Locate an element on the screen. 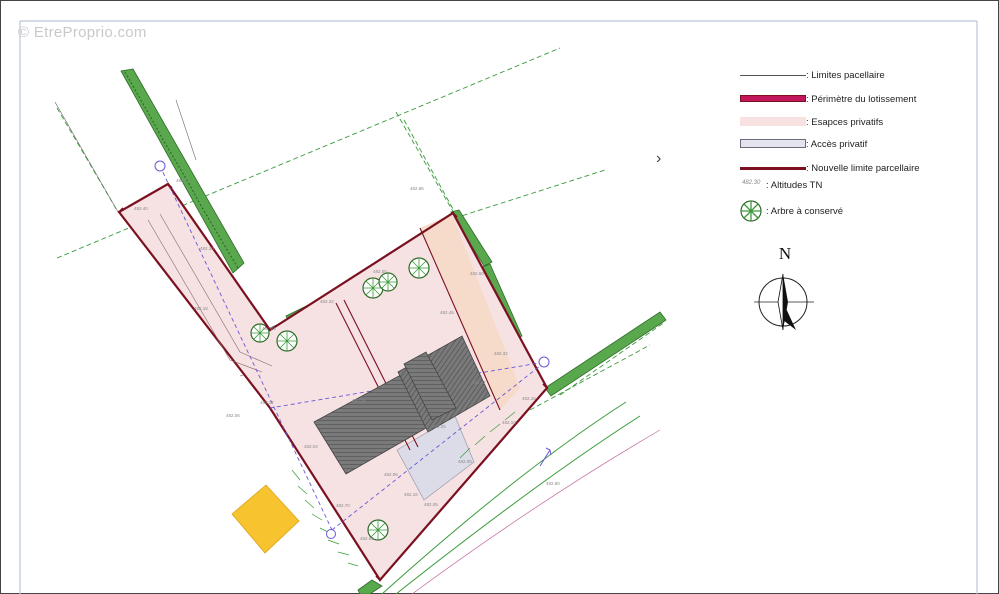 Image resolution: width=999 pixels, height=594 pixels. legend-label: : Limites pacellaire is located at coordinates (845, 75).